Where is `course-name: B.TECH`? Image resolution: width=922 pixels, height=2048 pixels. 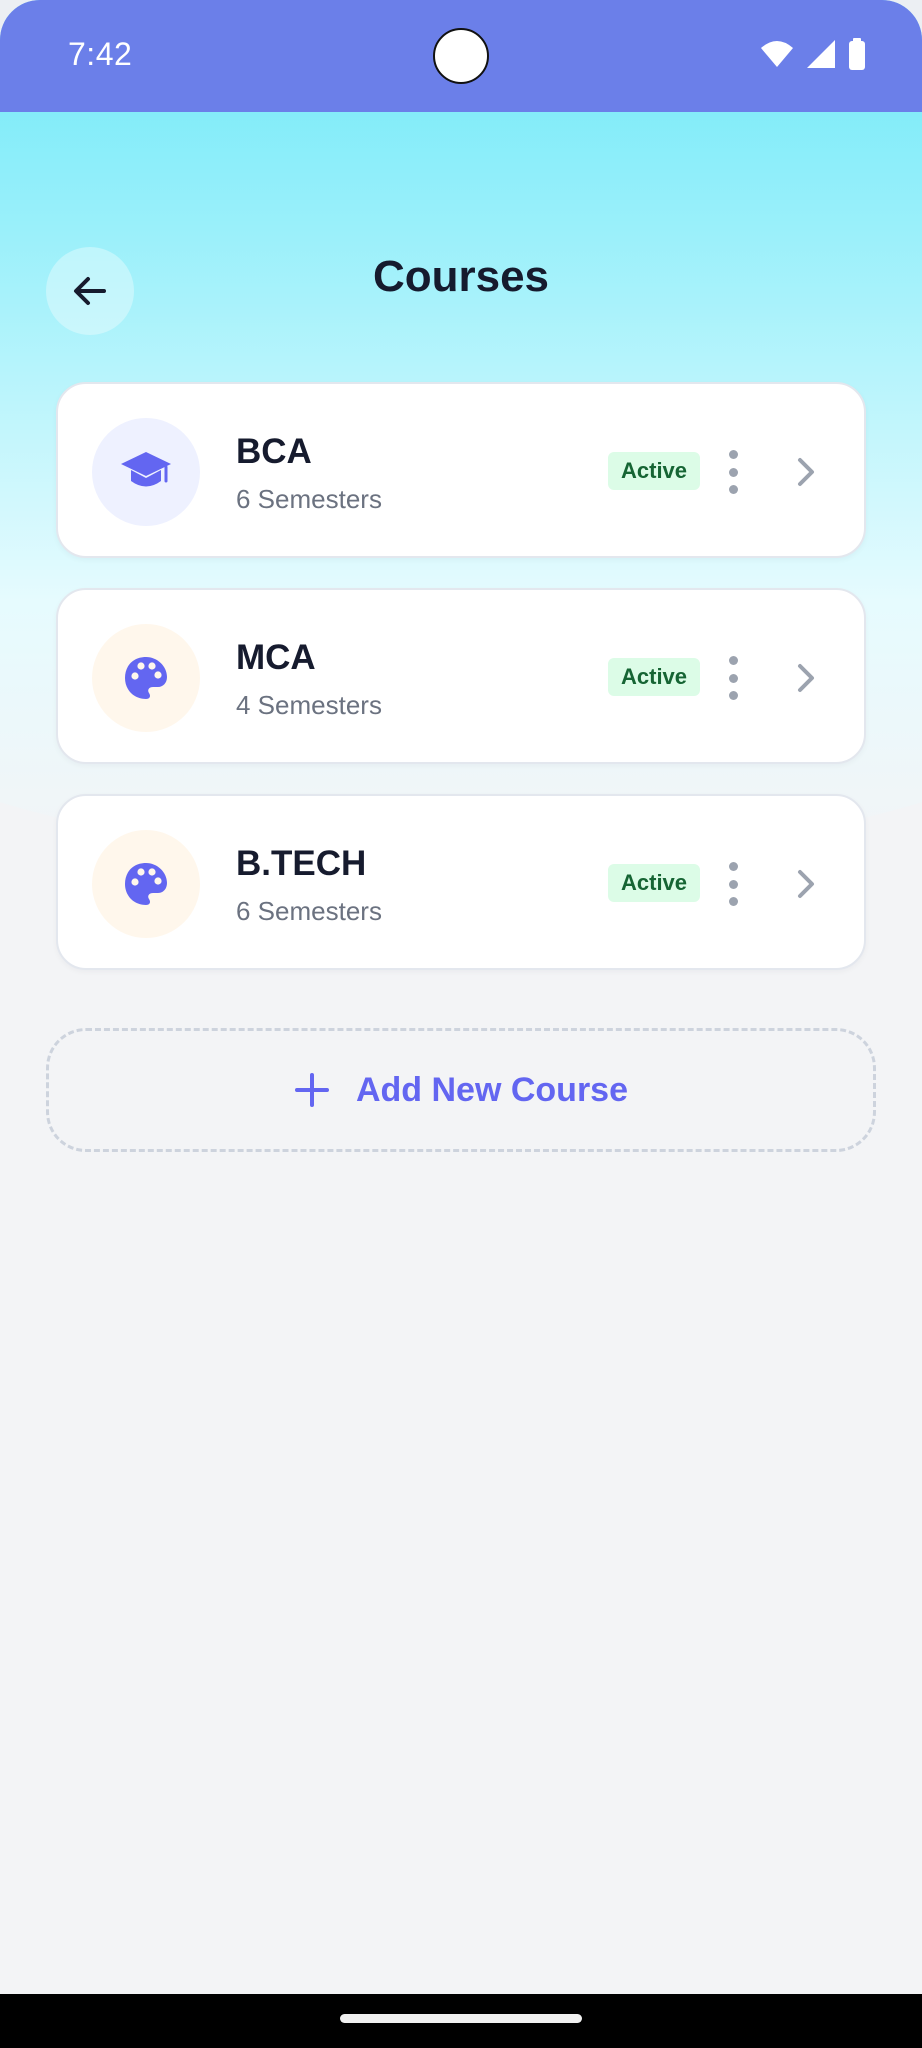 course-name: B.TECH is located at coordinates (301, 863).